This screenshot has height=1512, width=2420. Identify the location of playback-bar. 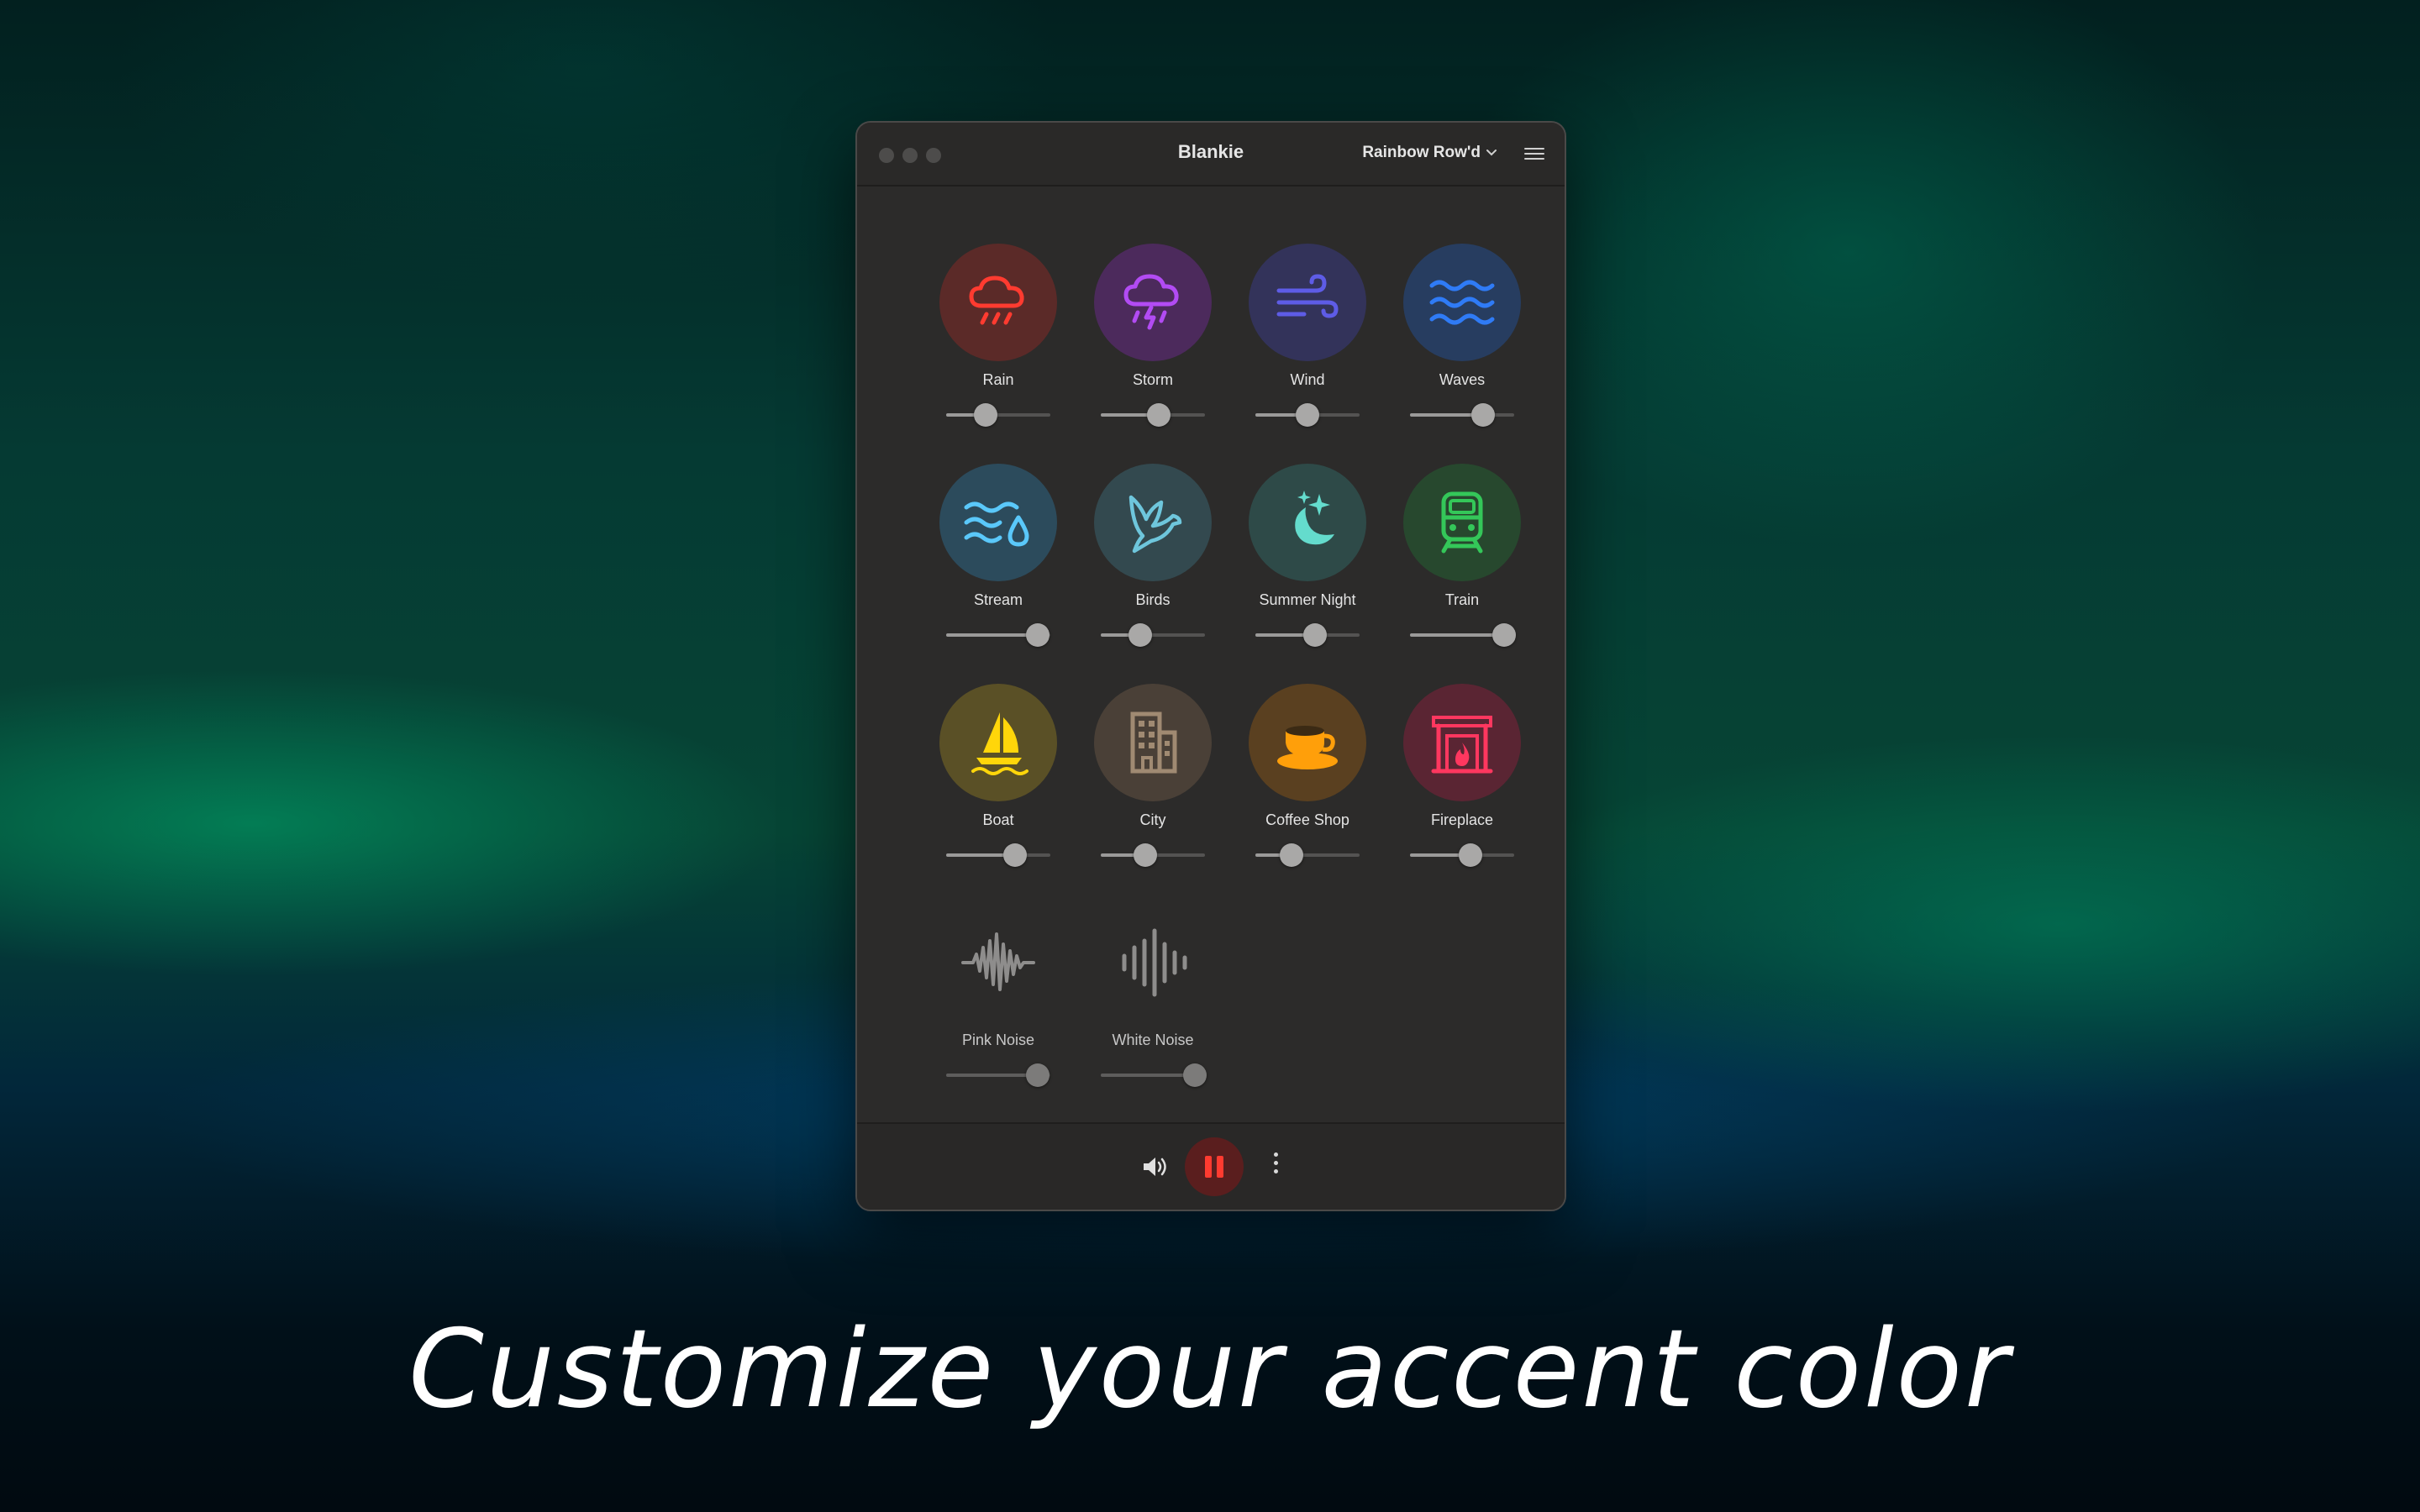
(1211, 1166).